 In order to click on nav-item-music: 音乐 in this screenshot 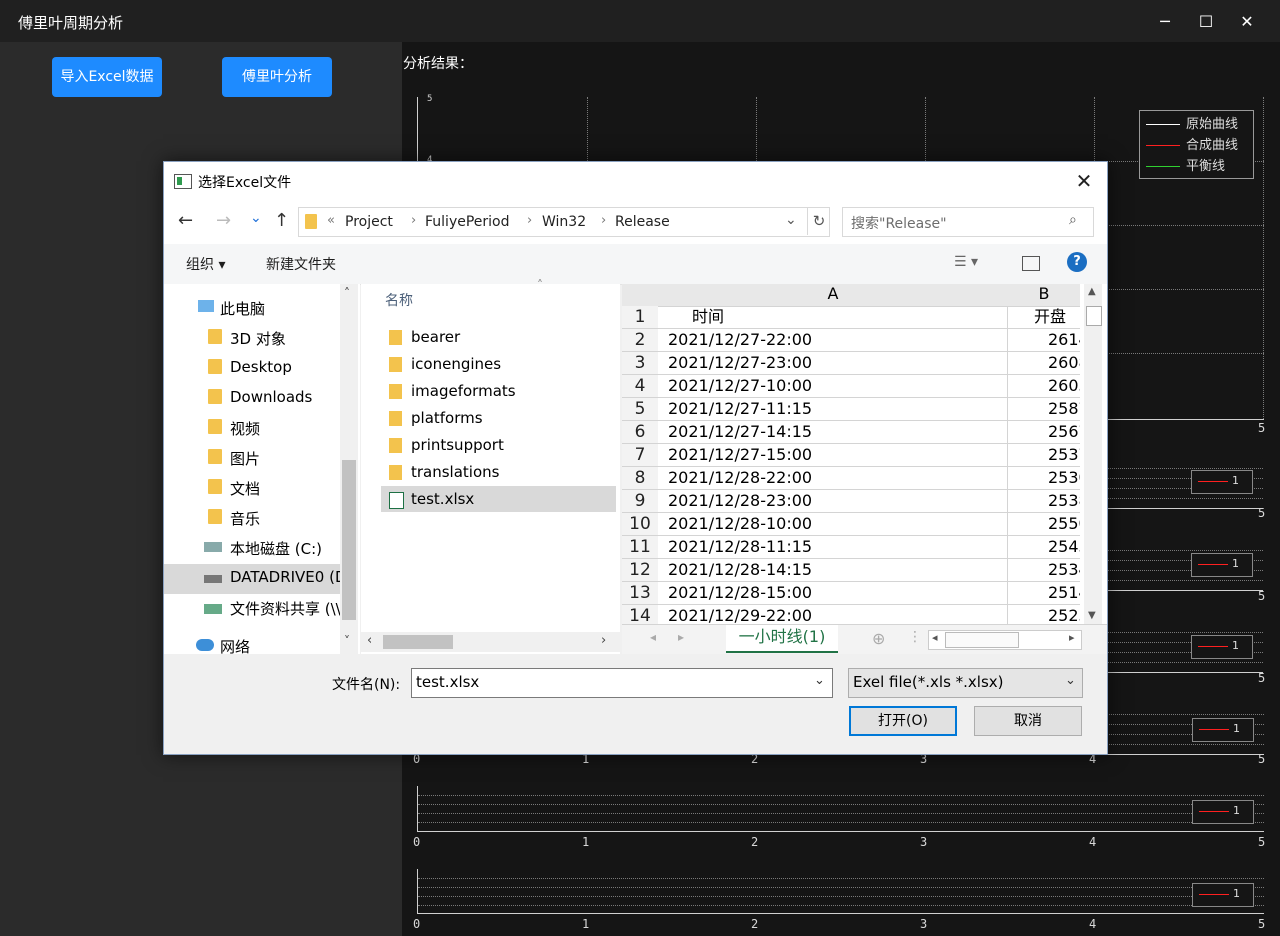, I will do `click(245, 518)`.